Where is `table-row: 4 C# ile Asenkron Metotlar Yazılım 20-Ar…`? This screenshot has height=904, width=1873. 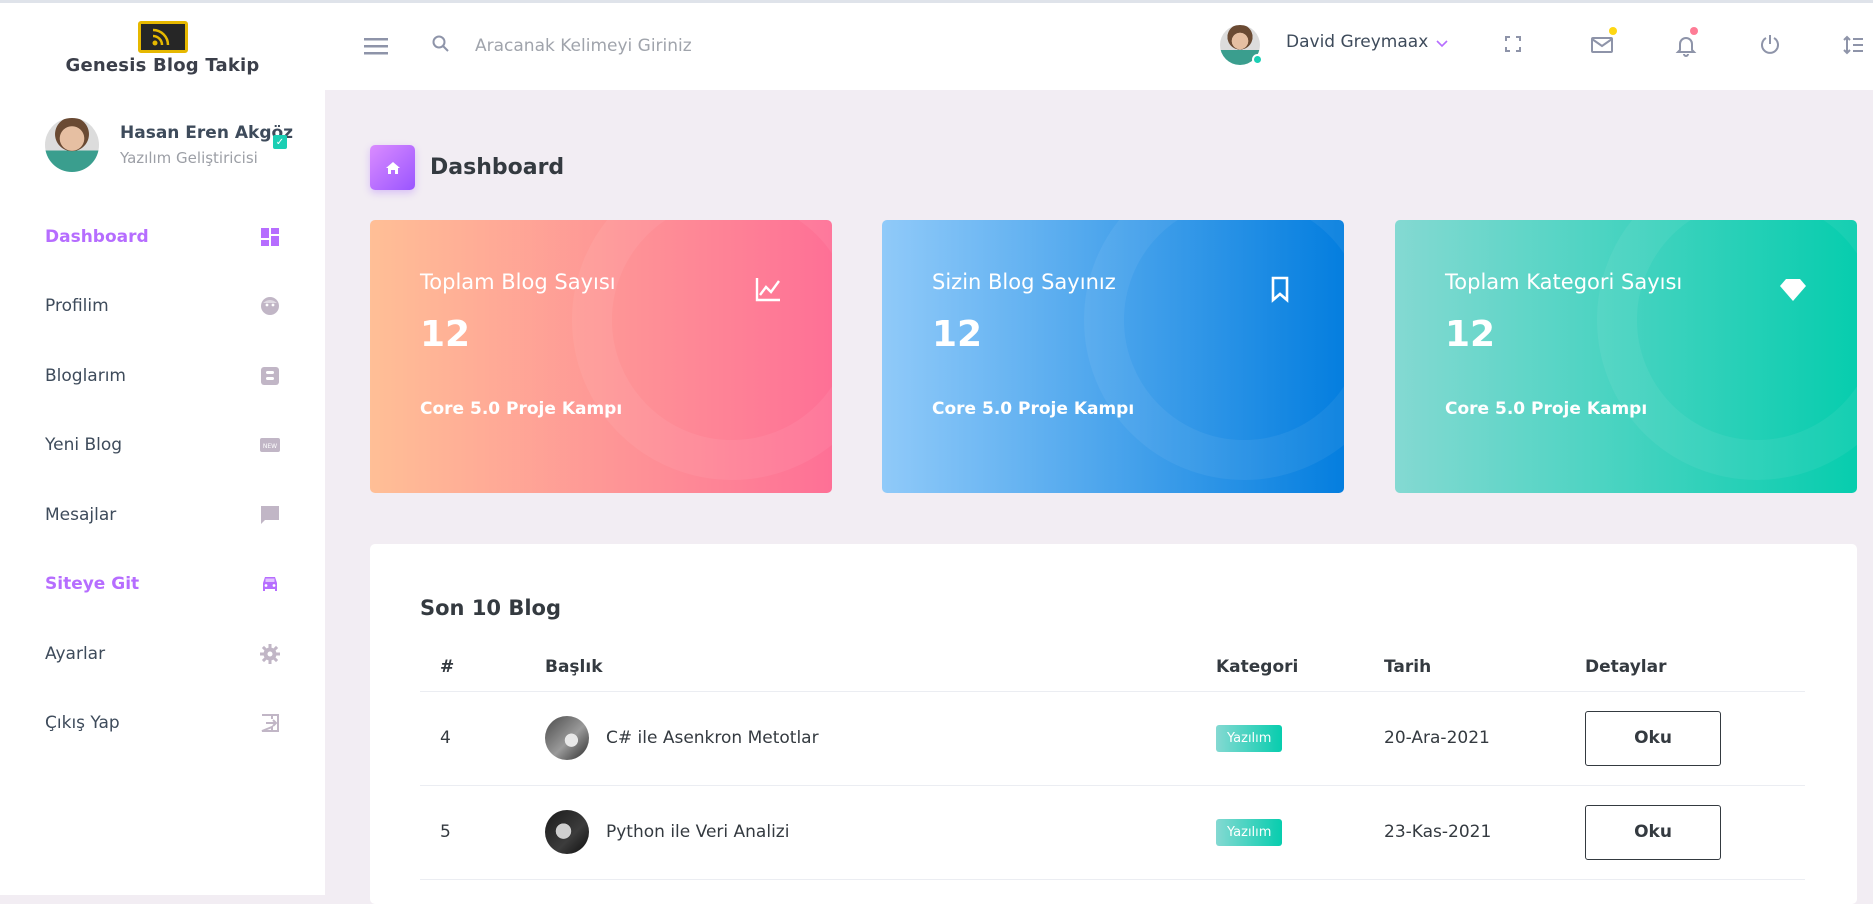 table-row: 4 C# ile Asenkron Metotlar Yazılım 20-Ar… is located at coordinates (1112, 738).